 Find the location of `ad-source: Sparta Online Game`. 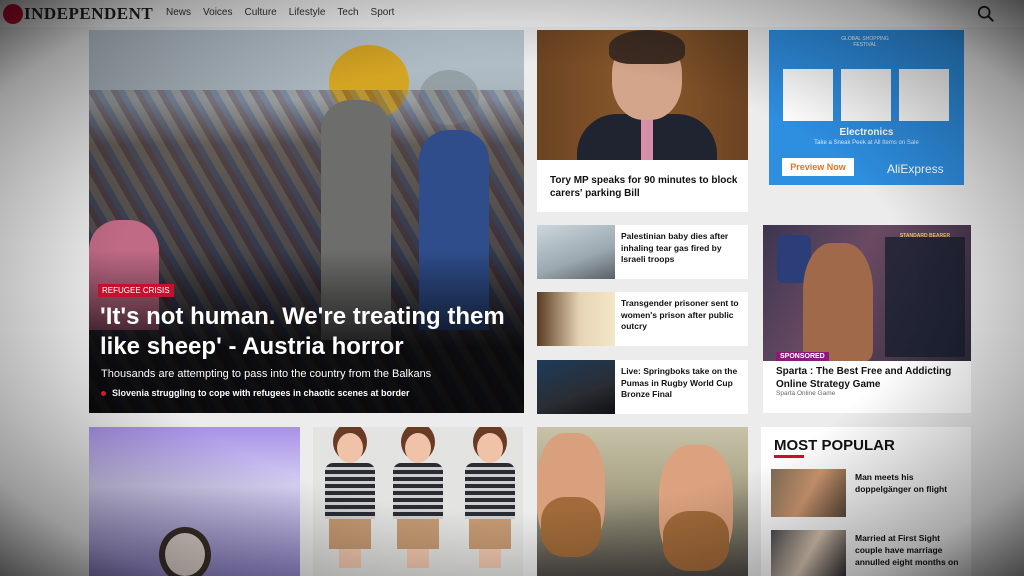

ad-source: Sparta Online Game is located at coordinates (806, 393).